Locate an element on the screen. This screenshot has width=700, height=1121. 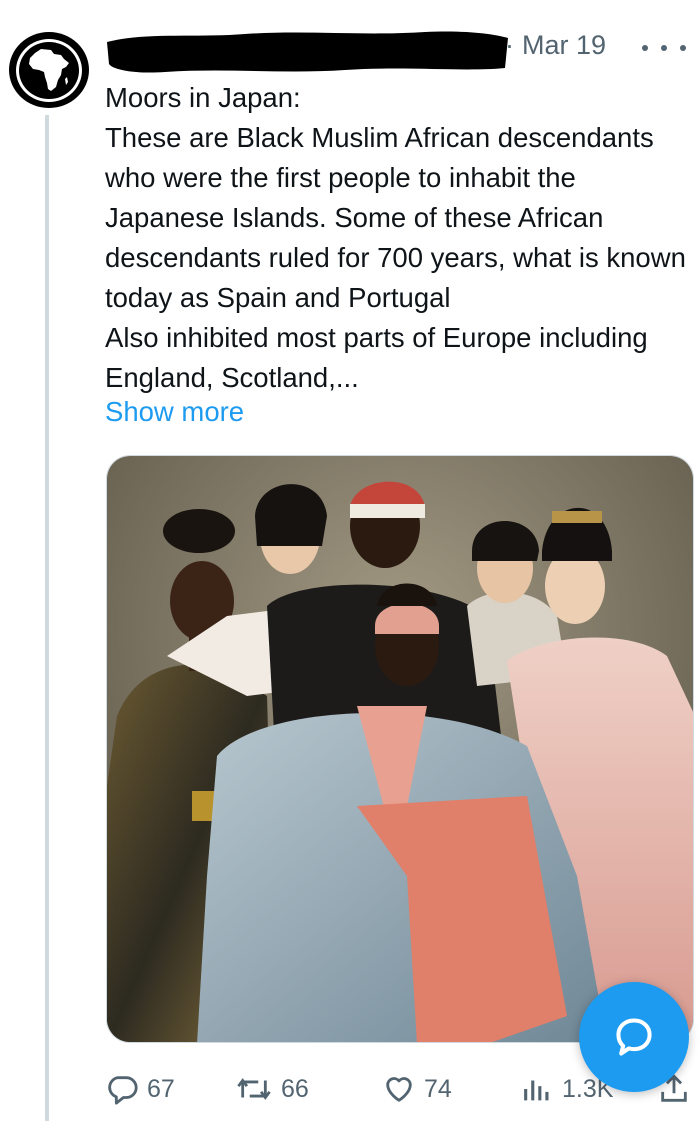
repost-button: 66 is located at coordinates (272, 1089).